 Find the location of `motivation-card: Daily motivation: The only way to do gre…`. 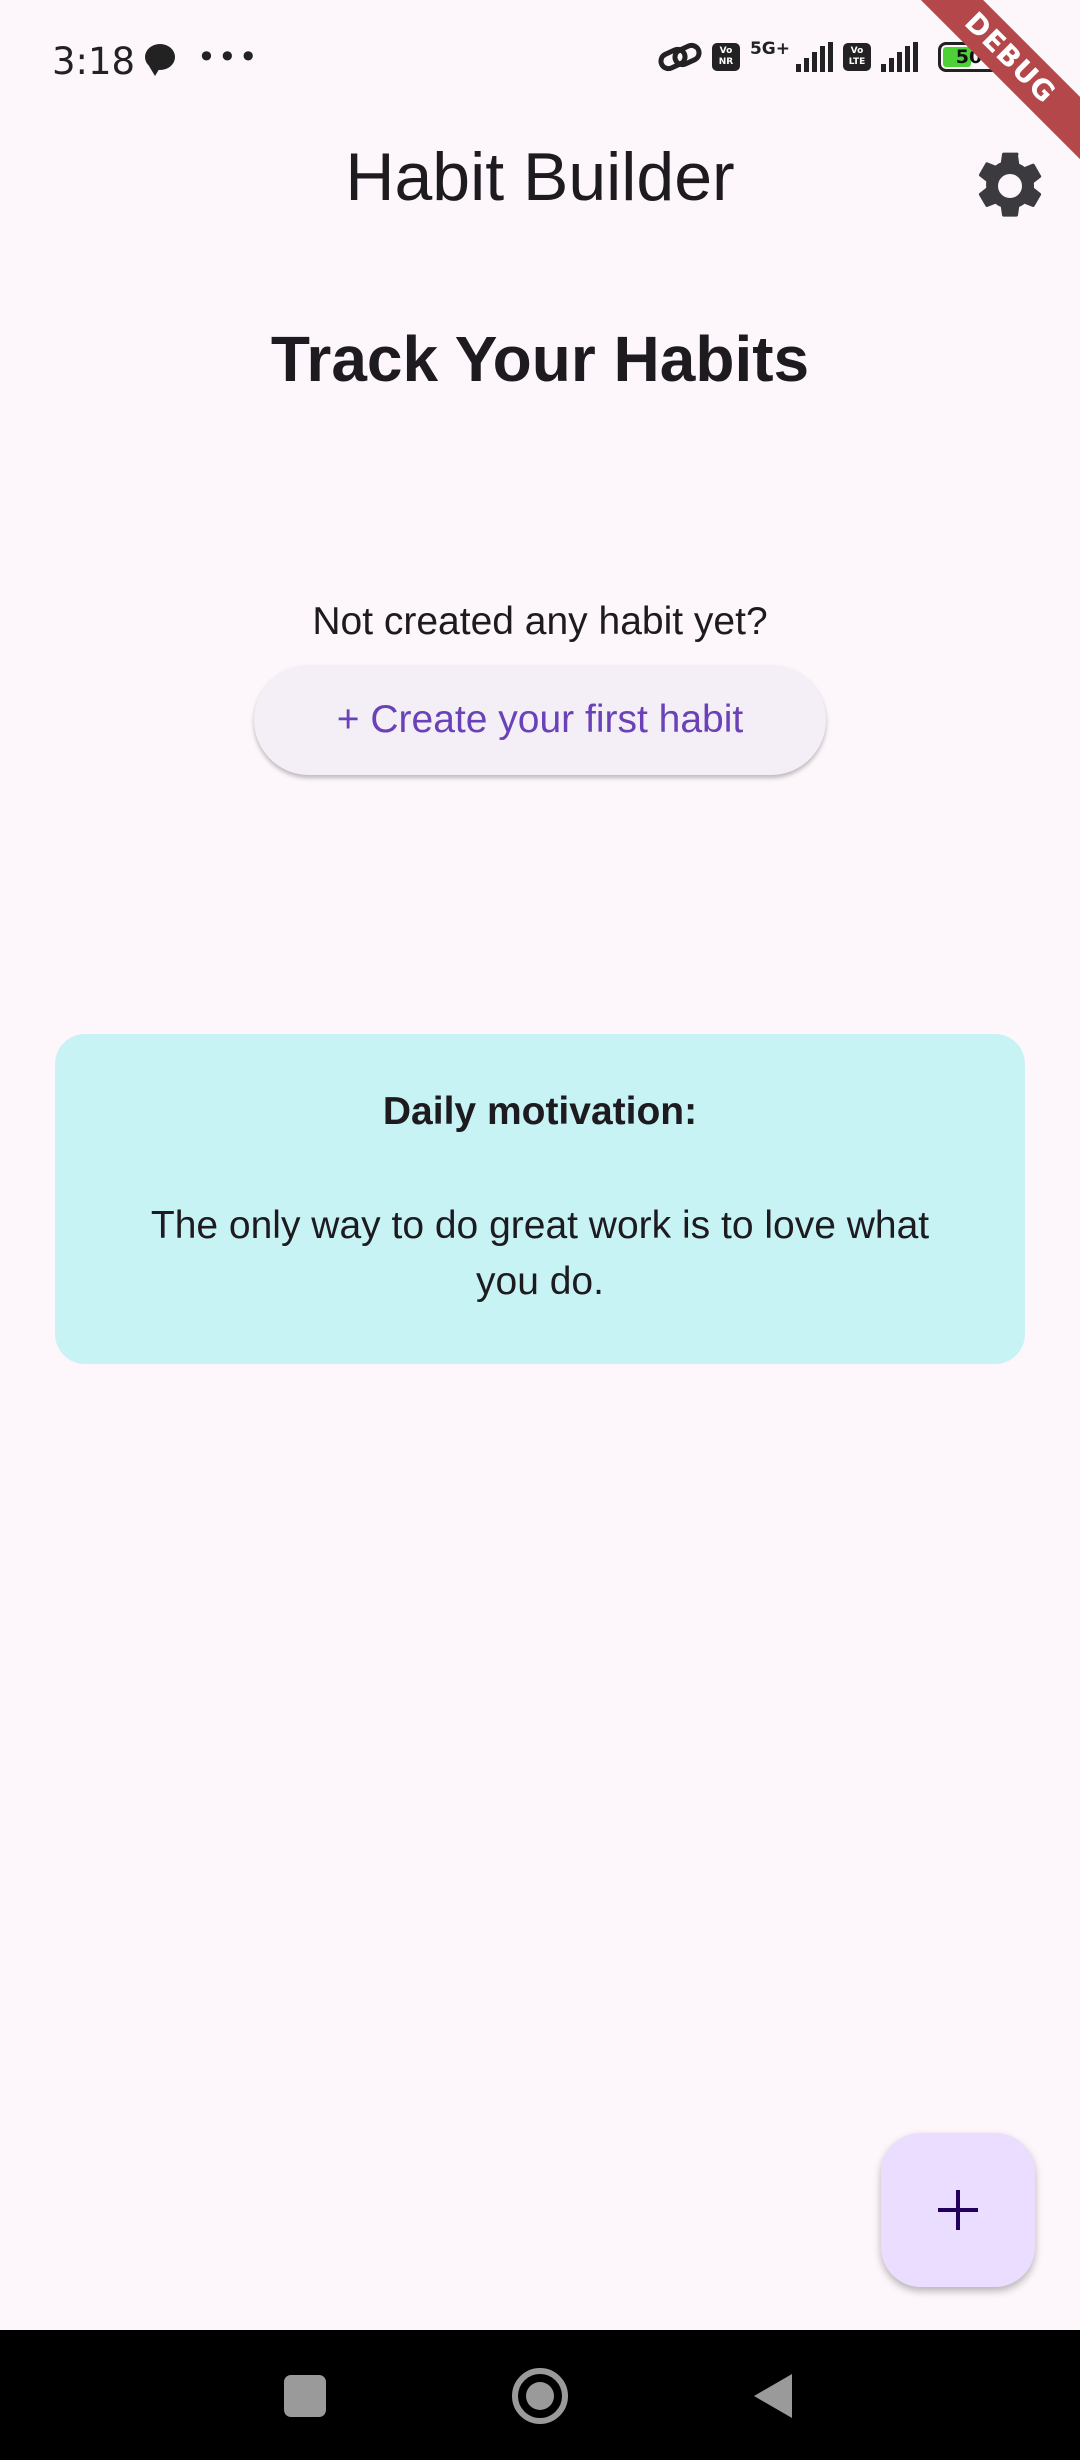

motivation-card: Daily motivation: The only way to do gre… is located at coordinates (540, 1199).